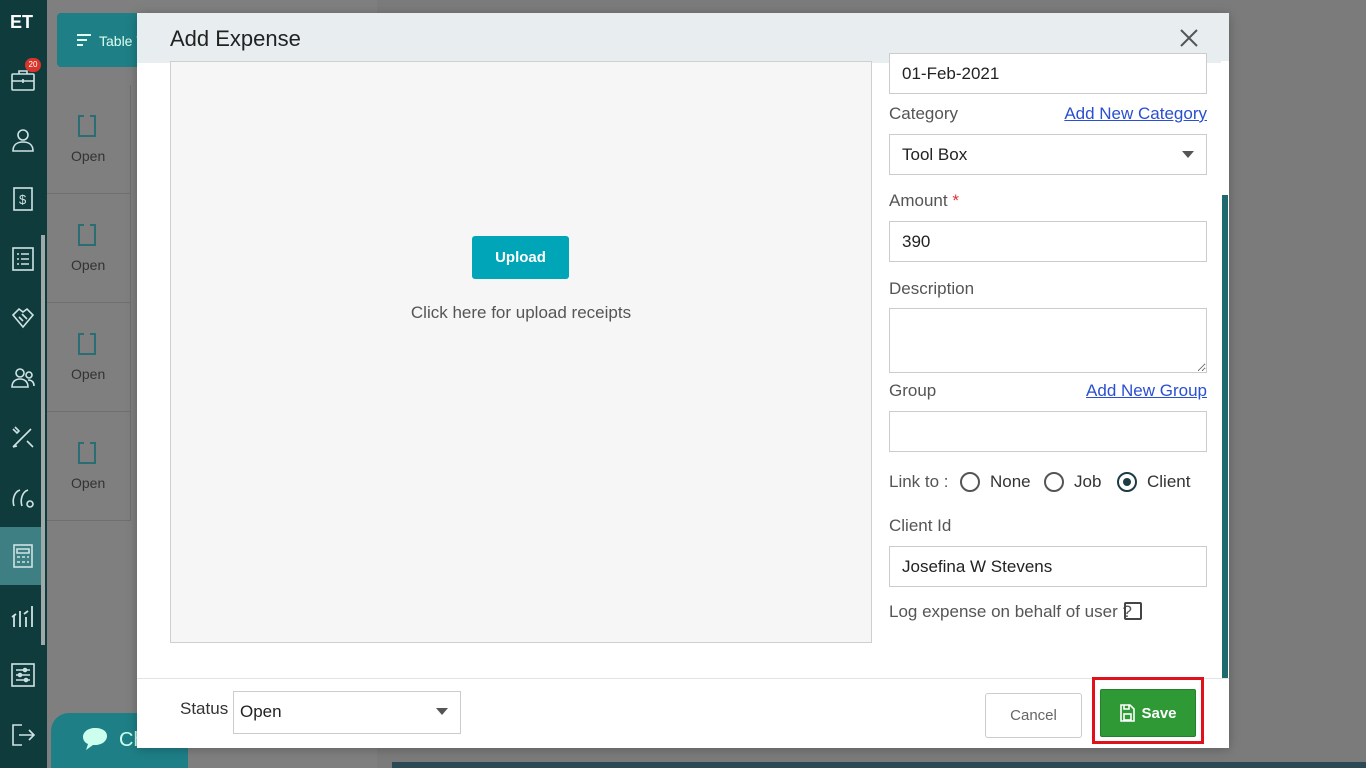  Describe the element at coordinates (1128, 713) in the screenshot. I see `floppy-disk-icon` at that location.